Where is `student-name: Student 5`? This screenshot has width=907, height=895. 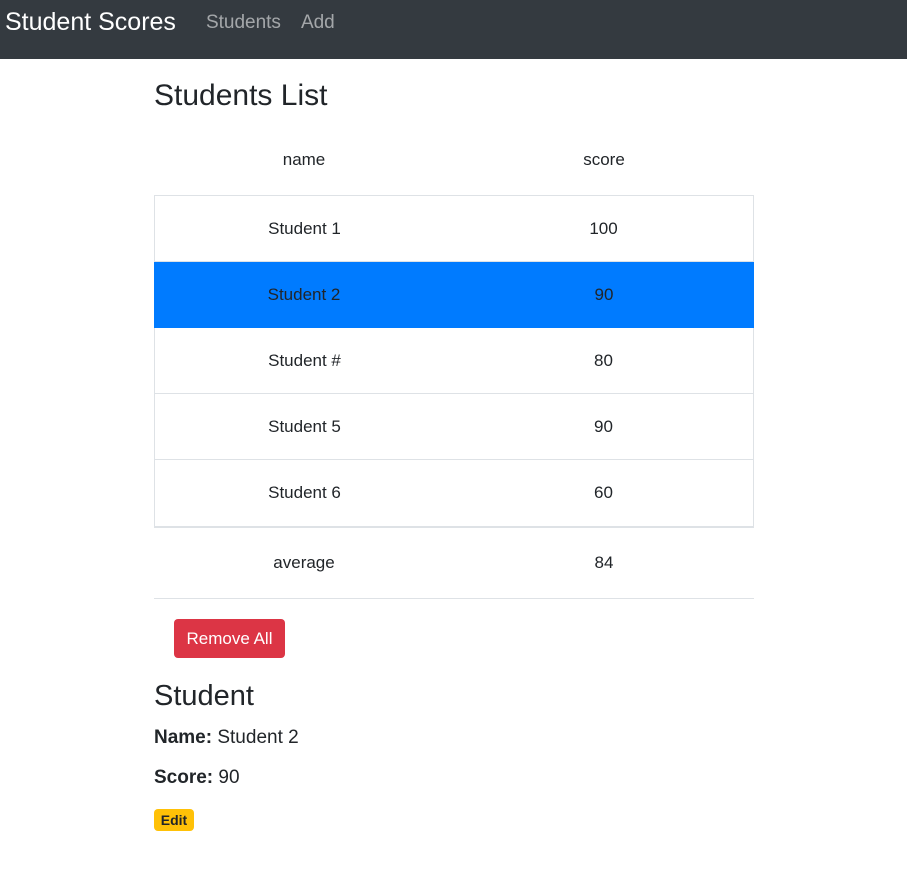
student-name: Student 5 is located at coordinates (304, 426).